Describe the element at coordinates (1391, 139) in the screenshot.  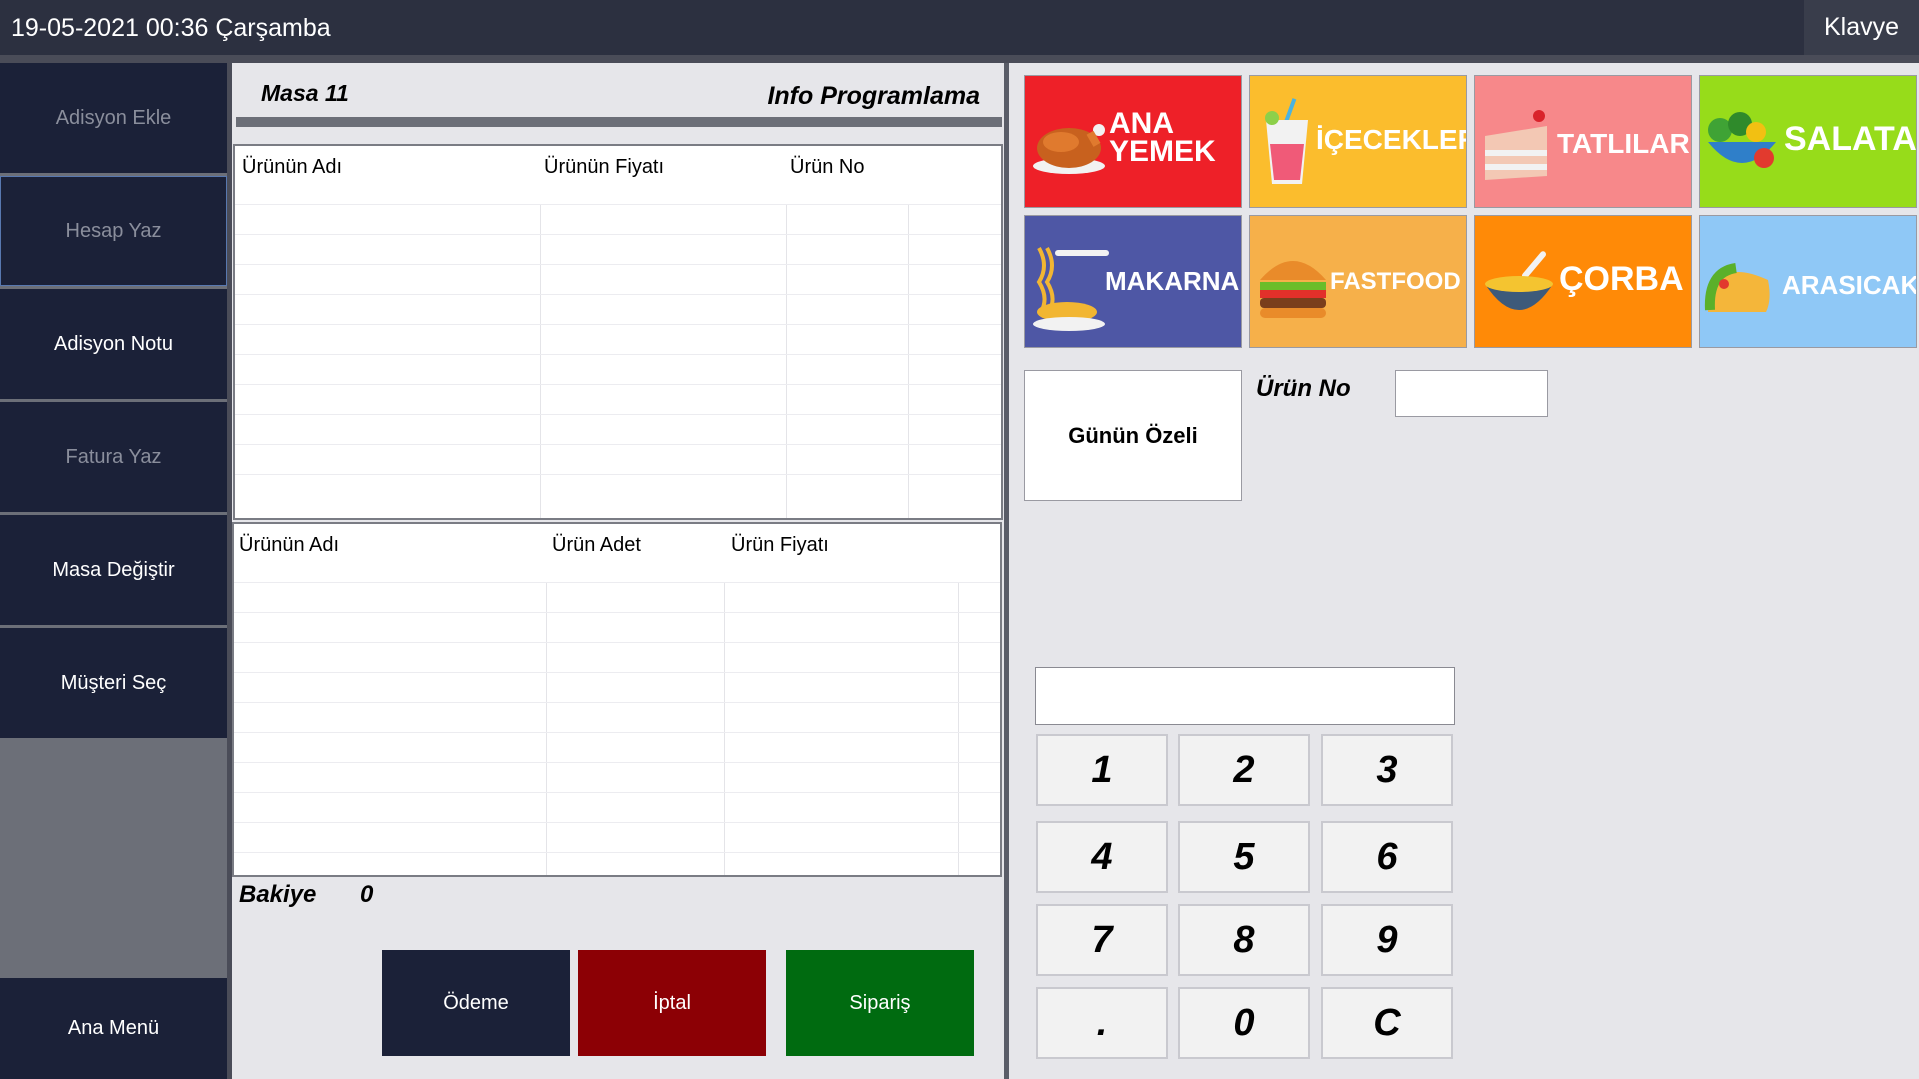
I see `category-label: İÇECEKLER` at that location.